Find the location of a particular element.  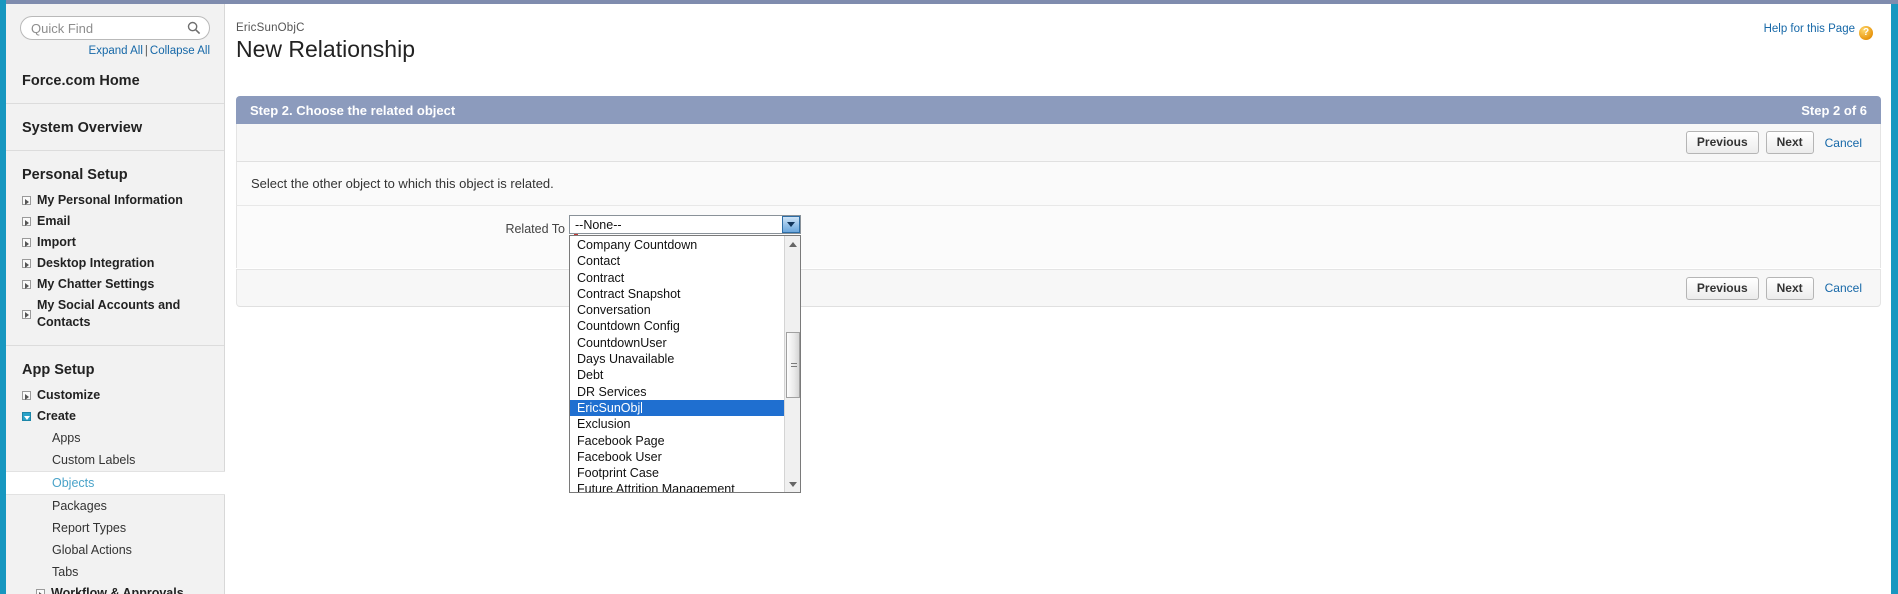

sidebar-item-label: Create is located at coordinates (56, 416).